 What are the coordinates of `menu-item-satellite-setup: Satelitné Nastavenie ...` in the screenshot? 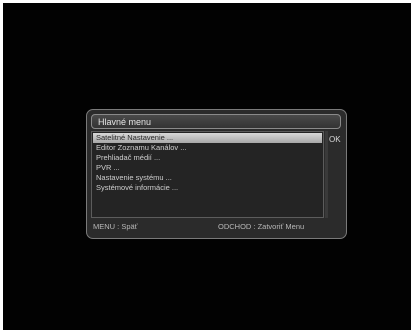 It's located at (207, 138).